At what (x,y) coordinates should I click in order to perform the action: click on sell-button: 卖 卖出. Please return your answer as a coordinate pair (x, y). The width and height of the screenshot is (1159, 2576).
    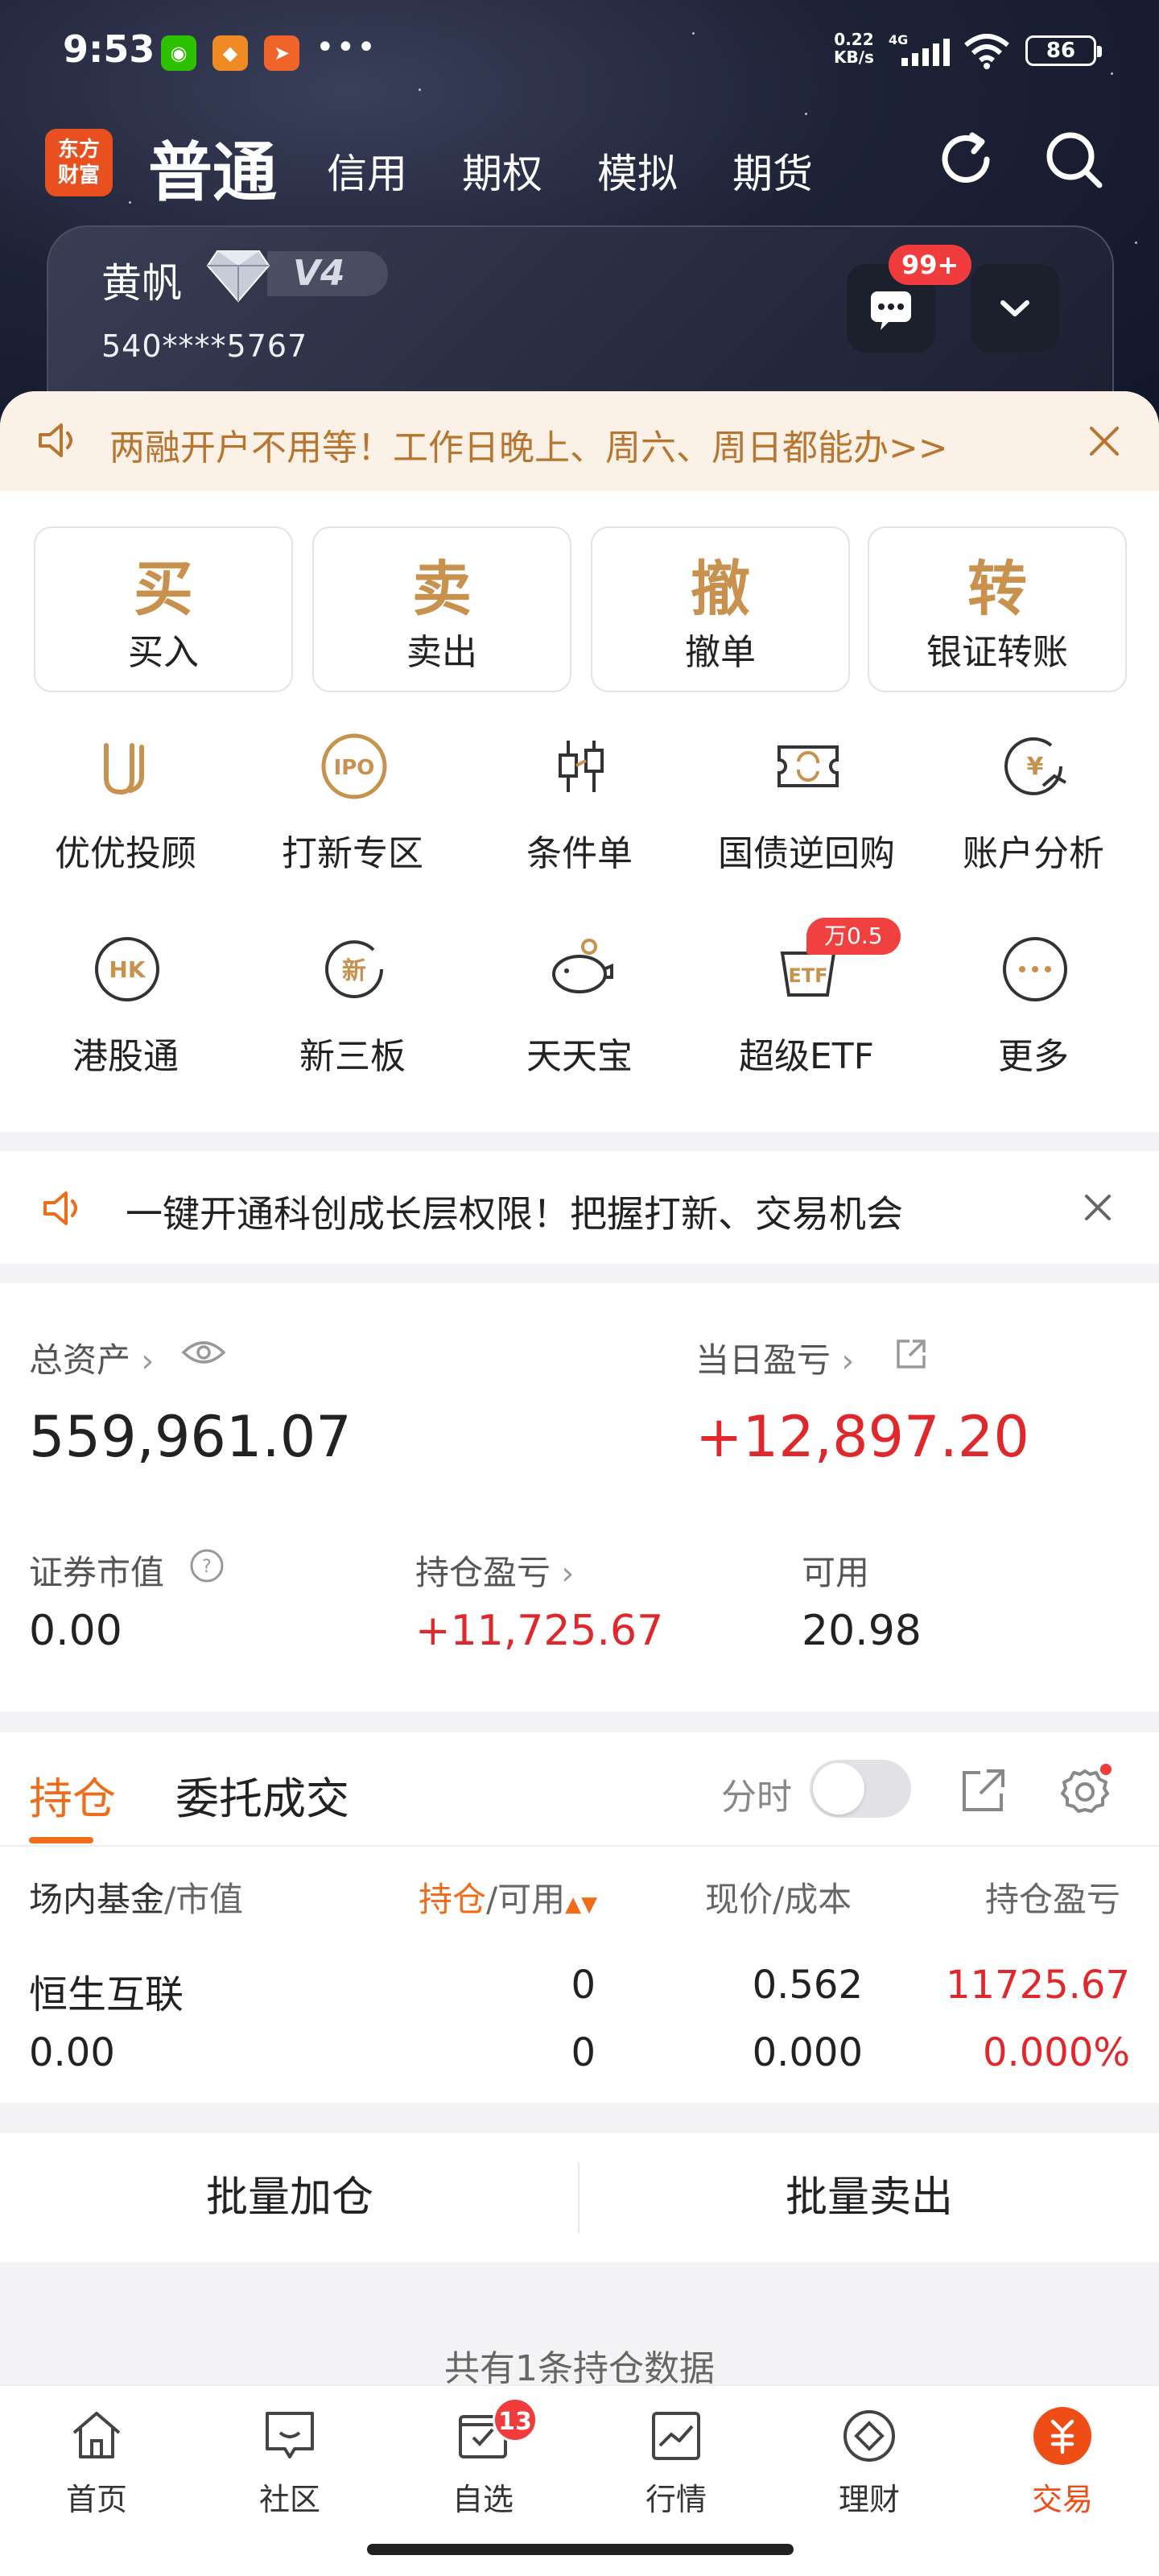
    Looking at the image, I should click on (441, 609).